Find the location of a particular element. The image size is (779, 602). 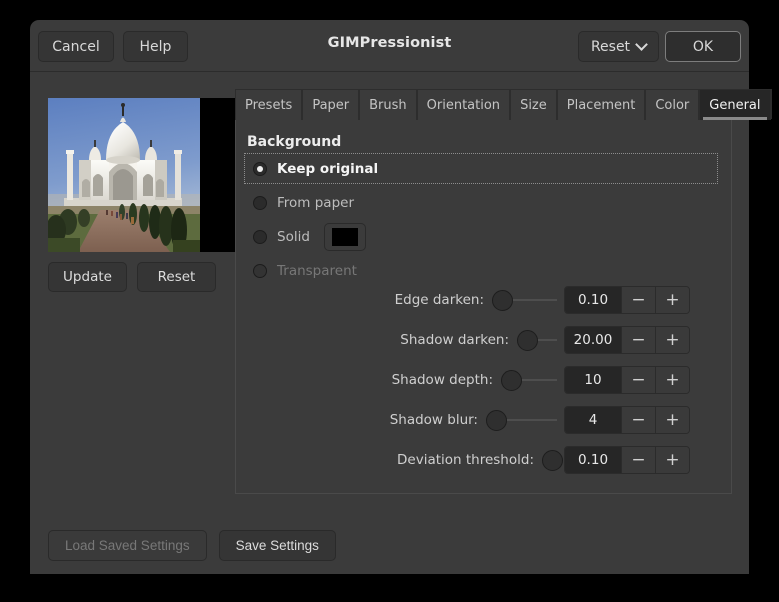

setting-label: Shadow depth: is located at coordinates (442, 380).